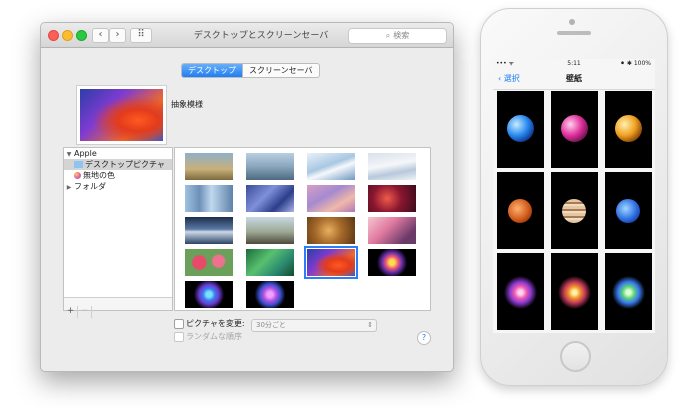 This screenshot has height=408, width=680. I want to click on disclosure-right-icon: ▶, so click(69, 187).